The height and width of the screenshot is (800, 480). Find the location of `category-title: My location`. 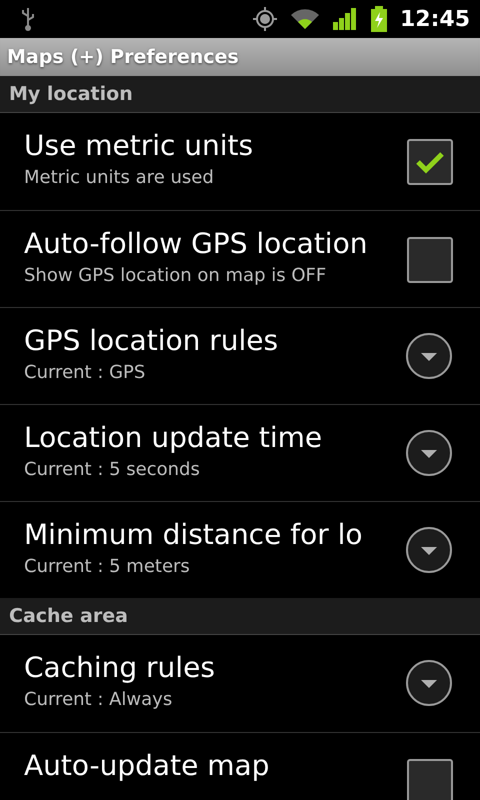

category-title: My location is located at coordinates (71, 94).